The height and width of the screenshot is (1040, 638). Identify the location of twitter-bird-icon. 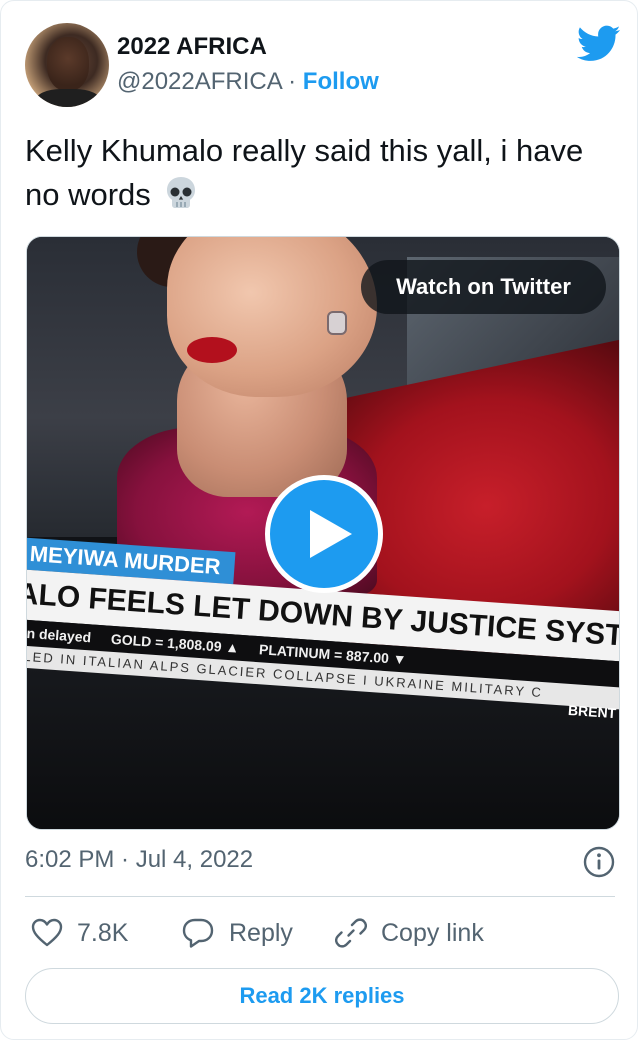
(599, 44).